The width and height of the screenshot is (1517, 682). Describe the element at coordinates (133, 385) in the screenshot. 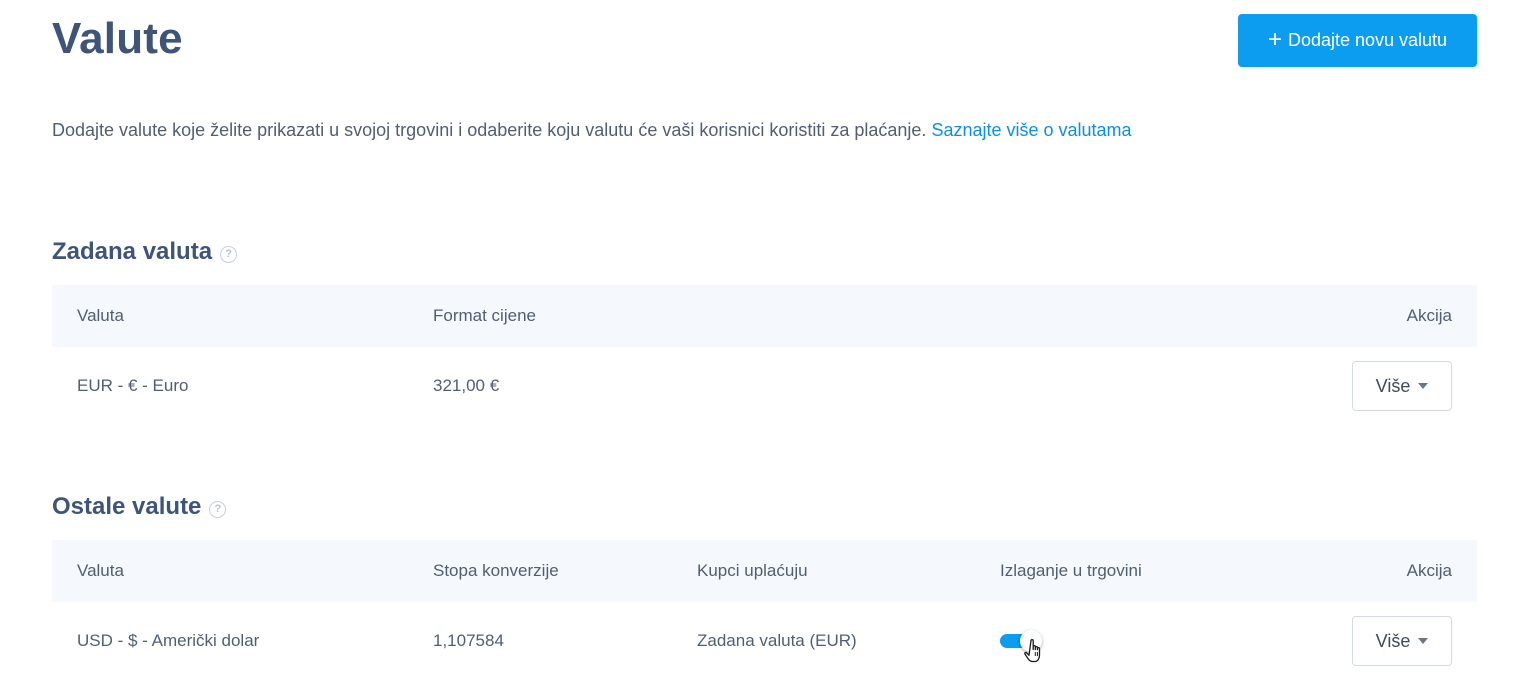

I see `currency-cell: EUR - € - Euro` at that location.